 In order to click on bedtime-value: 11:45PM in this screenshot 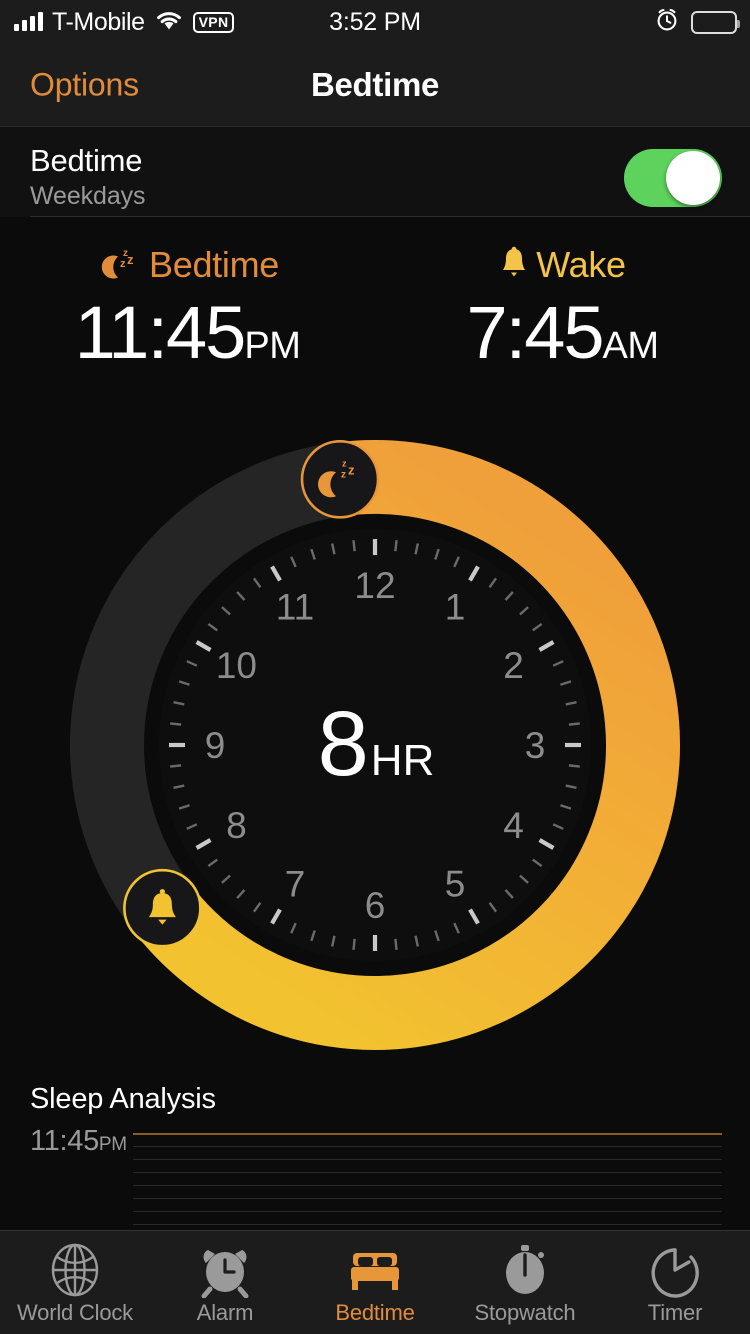, I will do `click(187, 333)`.